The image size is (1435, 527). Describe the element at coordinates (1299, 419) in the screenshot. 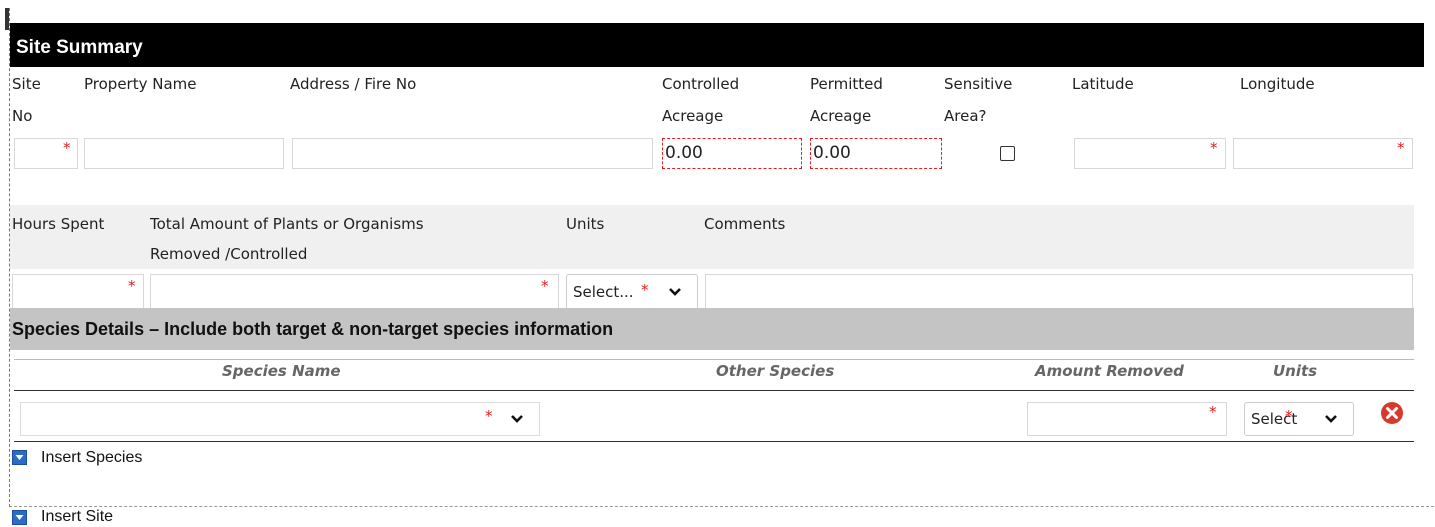

I see `species-units-select: Select *` at that location.